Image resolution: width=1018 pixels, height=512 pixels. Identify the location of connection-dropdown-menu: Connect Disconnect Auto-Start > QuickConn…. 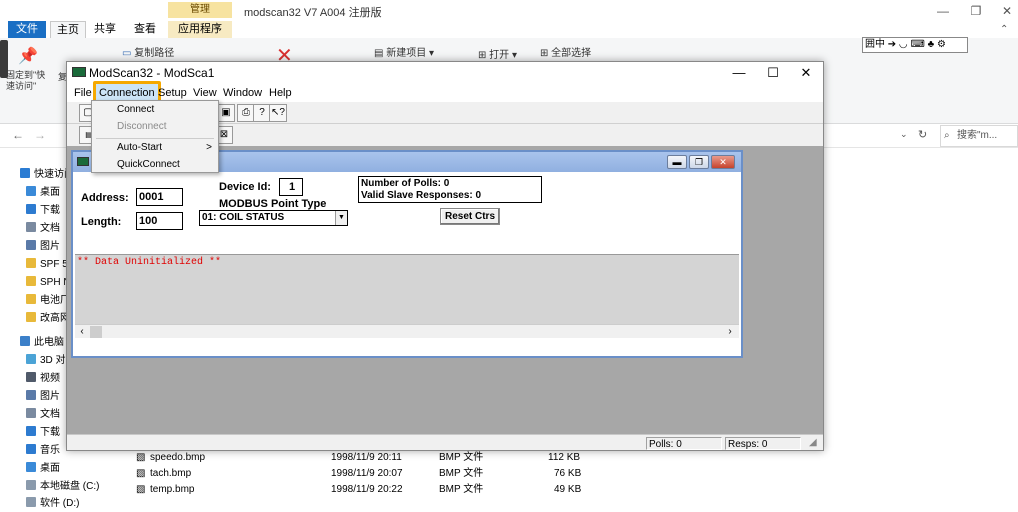
(155, 136).